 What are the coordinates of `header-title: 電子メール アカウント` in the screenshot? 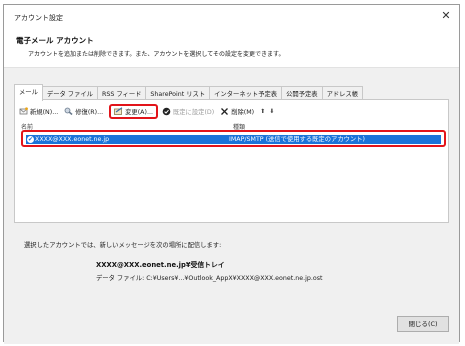 It's located at (55, 40).